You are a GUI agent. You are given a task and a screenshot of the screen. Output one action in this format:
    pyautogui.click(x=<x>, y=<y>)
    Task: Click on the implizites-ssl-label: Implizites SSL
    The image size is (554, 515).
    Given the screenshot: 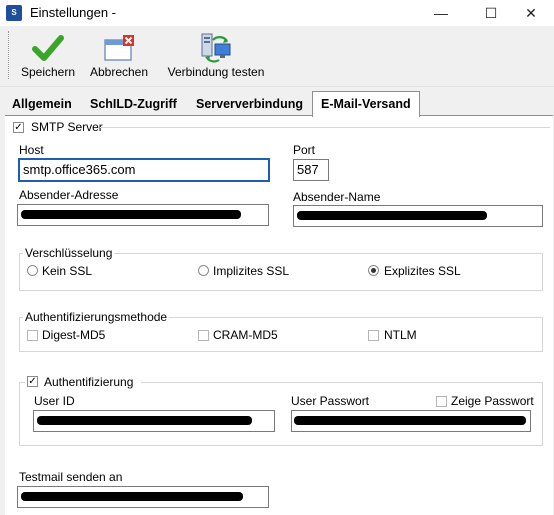 What is the action you would take?
    pyautogui.click(x=251, y=271)
    